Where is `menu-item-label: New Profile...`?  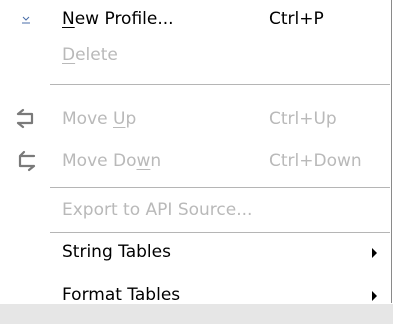 menu-item-label: New Profile... is located at coordinates (118, 19).